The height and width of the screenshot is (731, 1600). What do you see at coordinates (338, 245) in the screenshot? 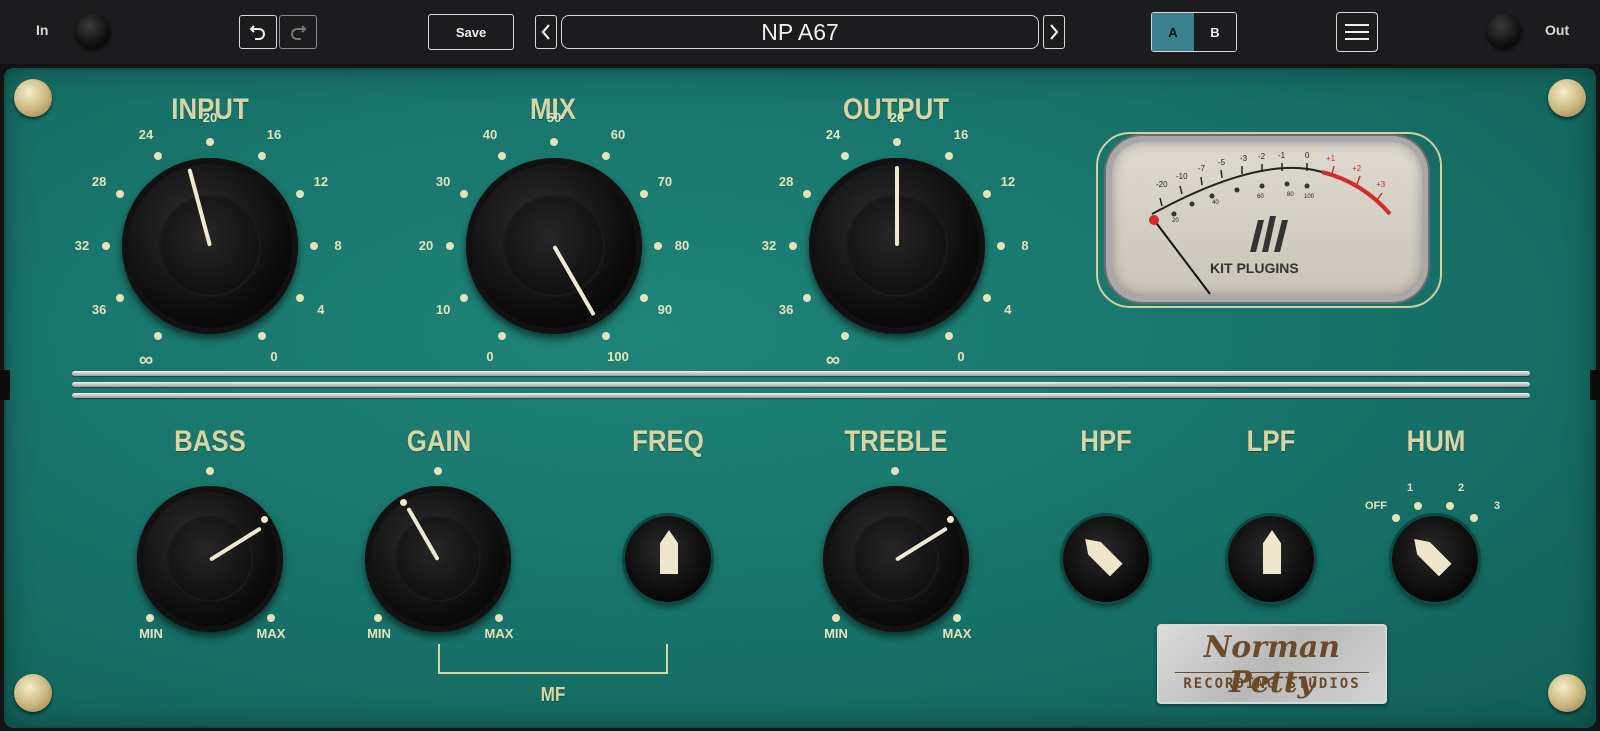
I see `scale-label: 8` at bounding box center [338, 245].